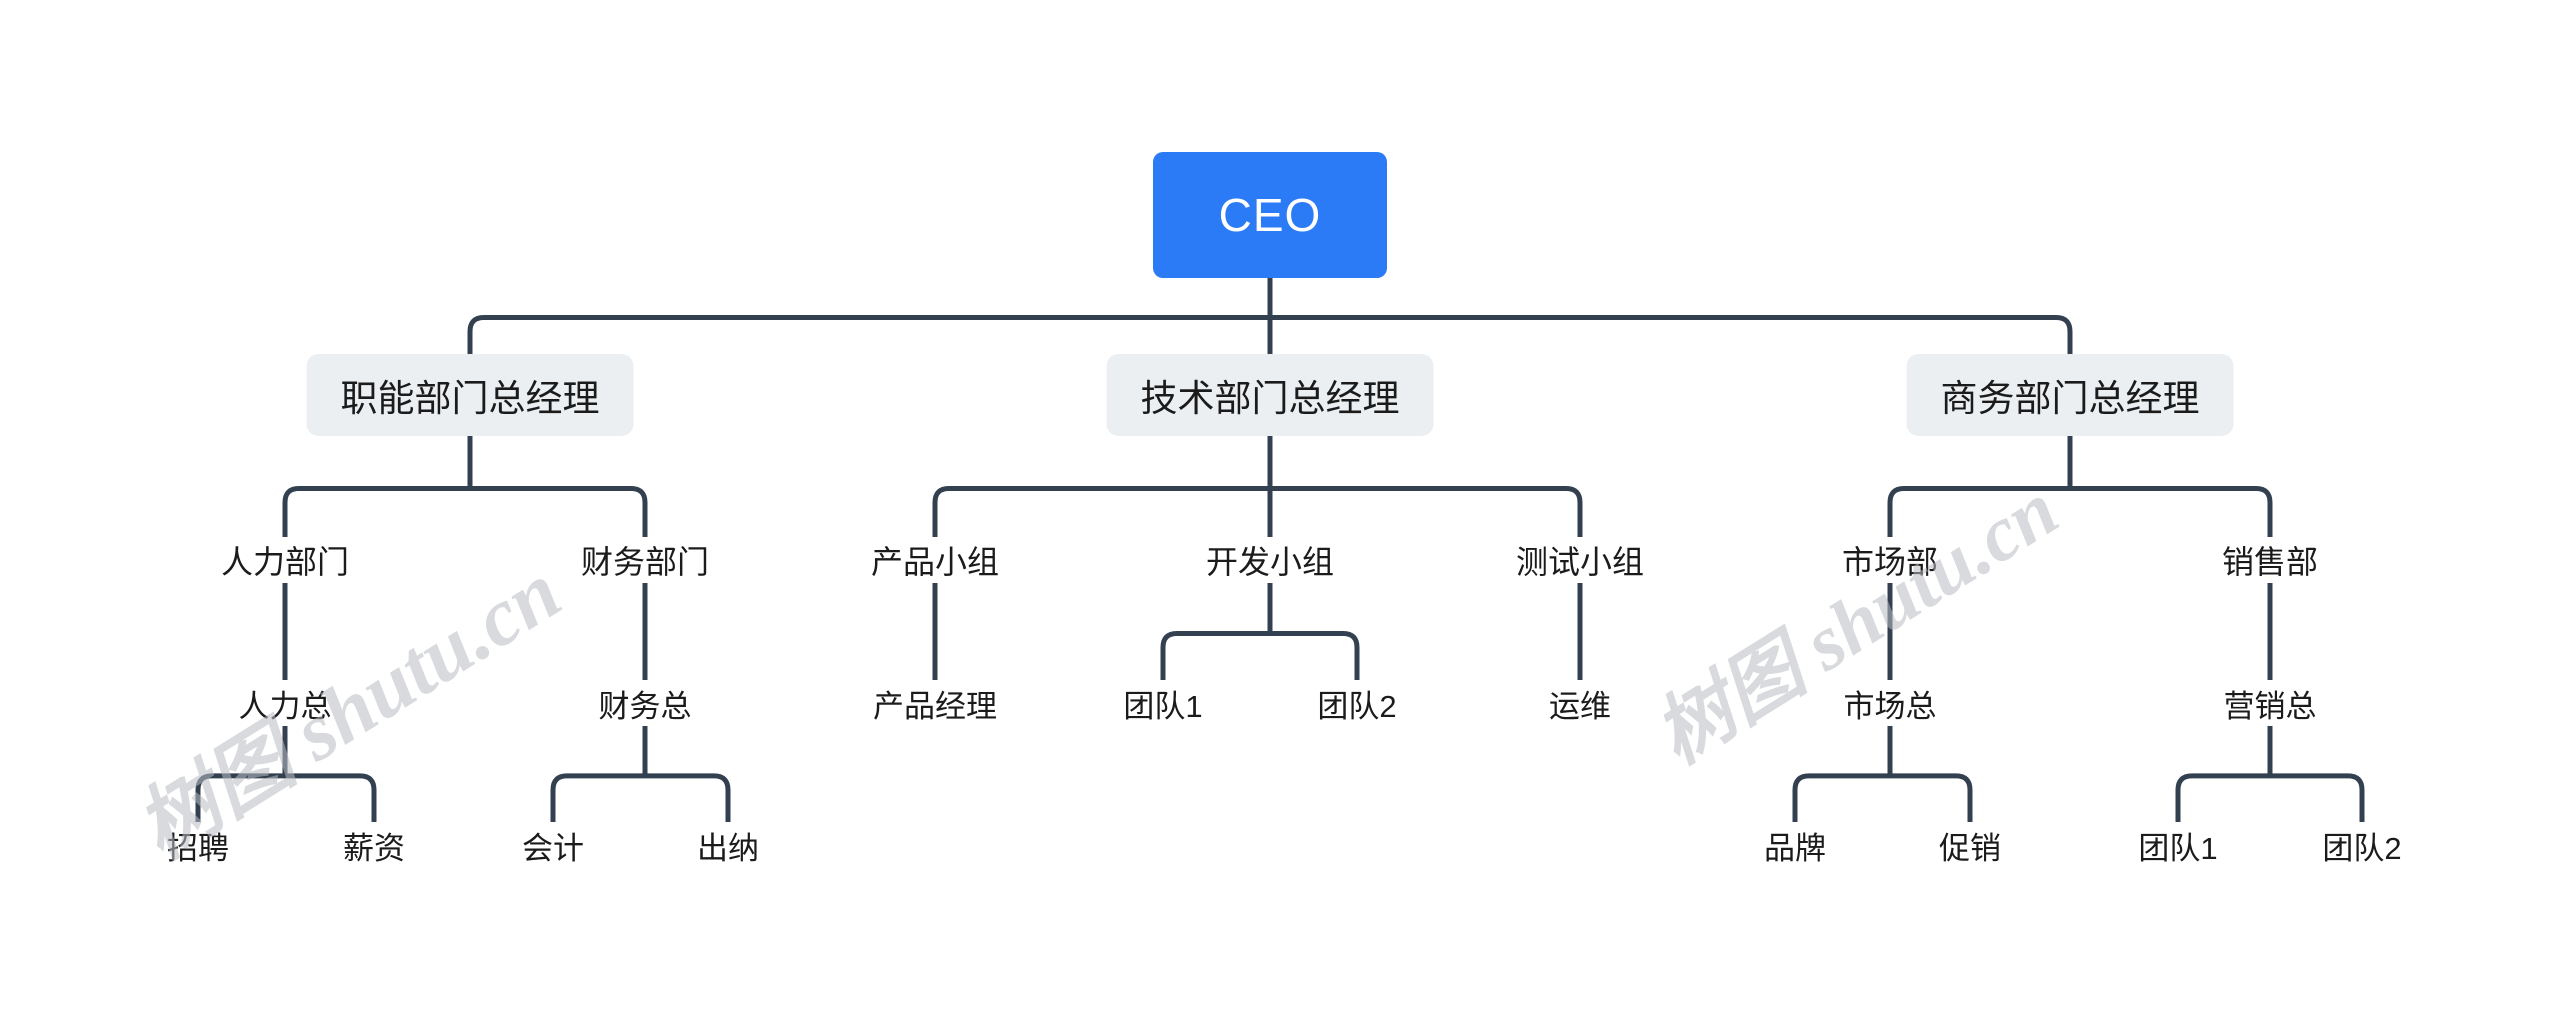 The width and height of the screenshot is (2560, 1026). I want to click on org-node-fin_dept: 财务部门, so click(645, 560).